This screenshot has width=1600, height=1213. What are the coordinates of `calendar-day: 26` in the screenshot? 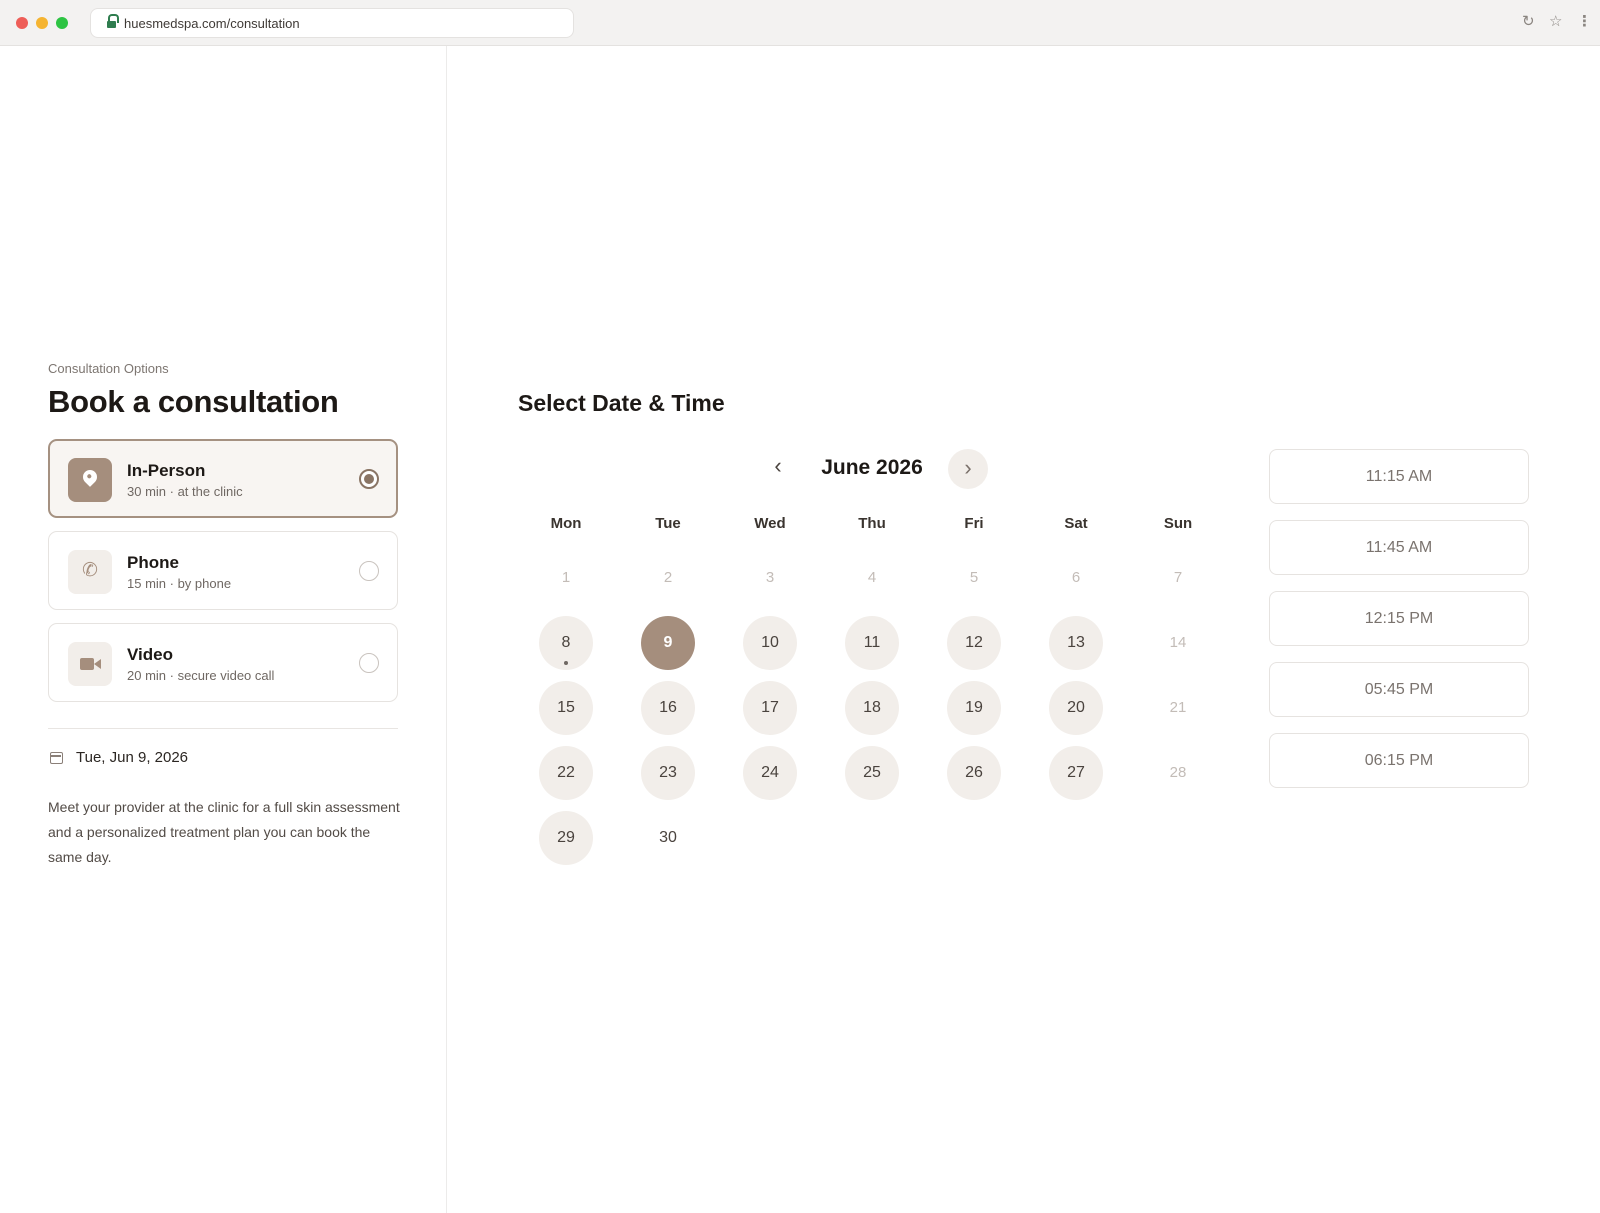 It's located at (974, 773).